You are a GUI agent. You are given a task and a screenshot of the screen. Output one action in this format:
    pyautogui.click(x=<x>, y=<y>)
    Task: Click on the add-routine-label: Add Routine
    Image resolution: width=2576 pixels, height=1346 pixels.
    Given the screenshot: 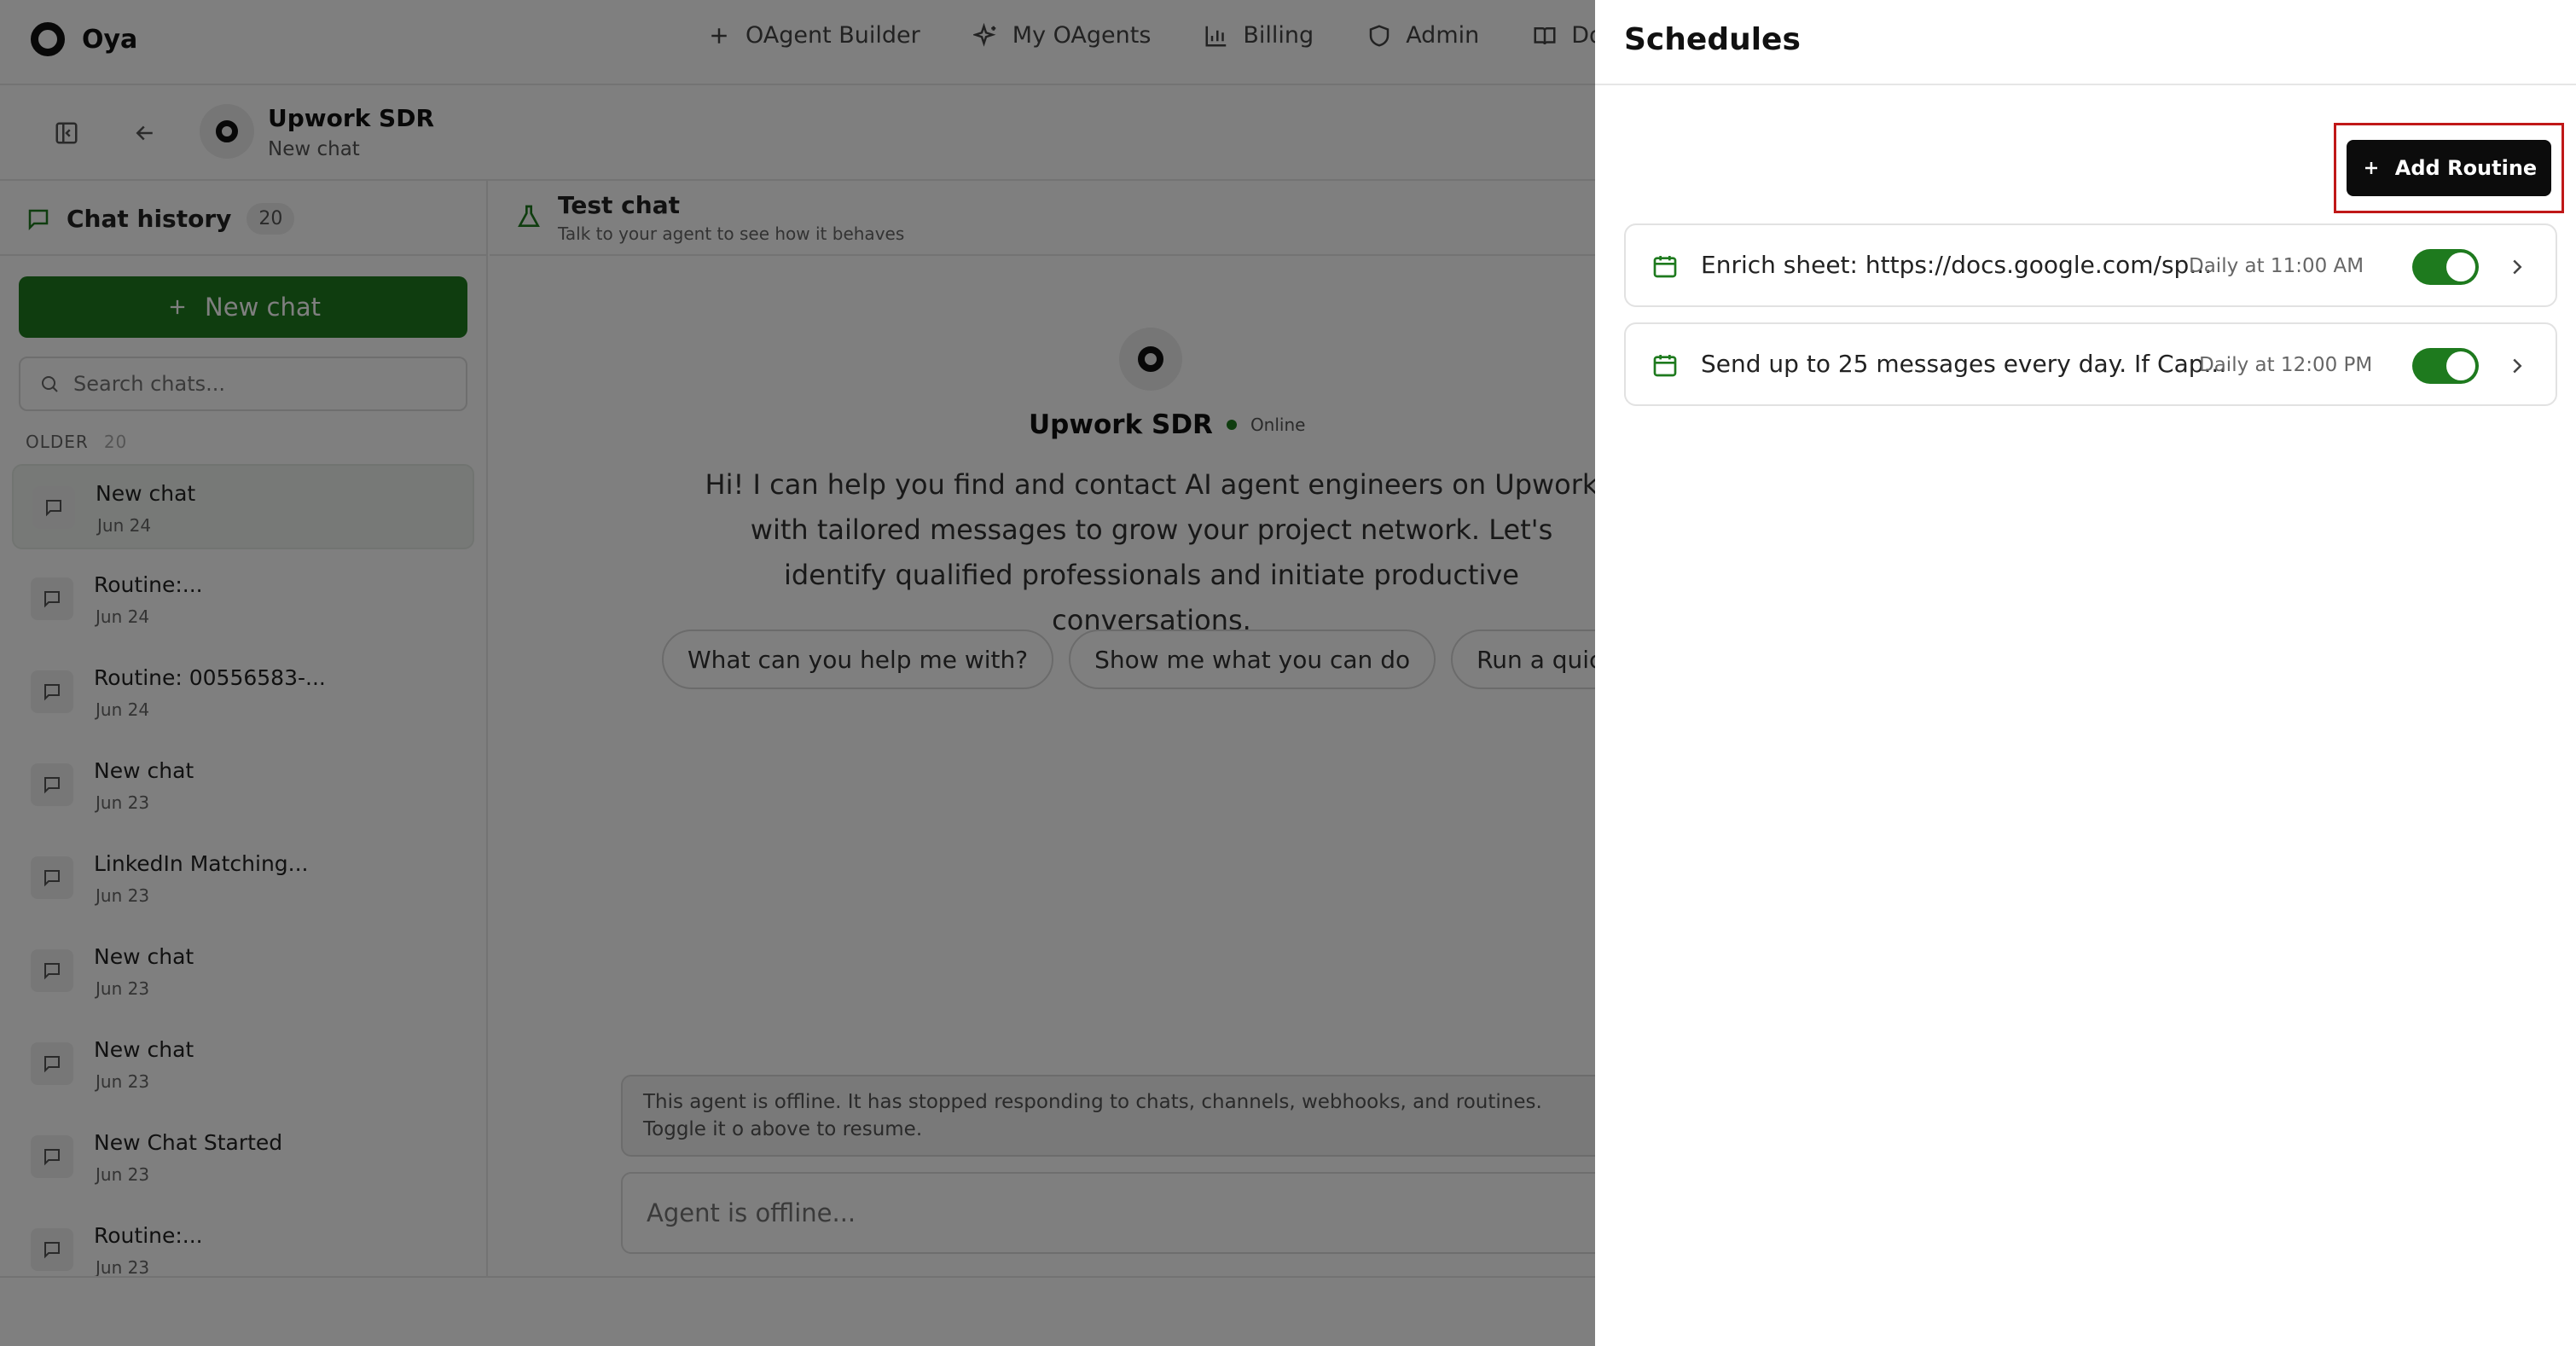 What is the action you would take?
    pyautogui.click(x=2466, y=168)
    